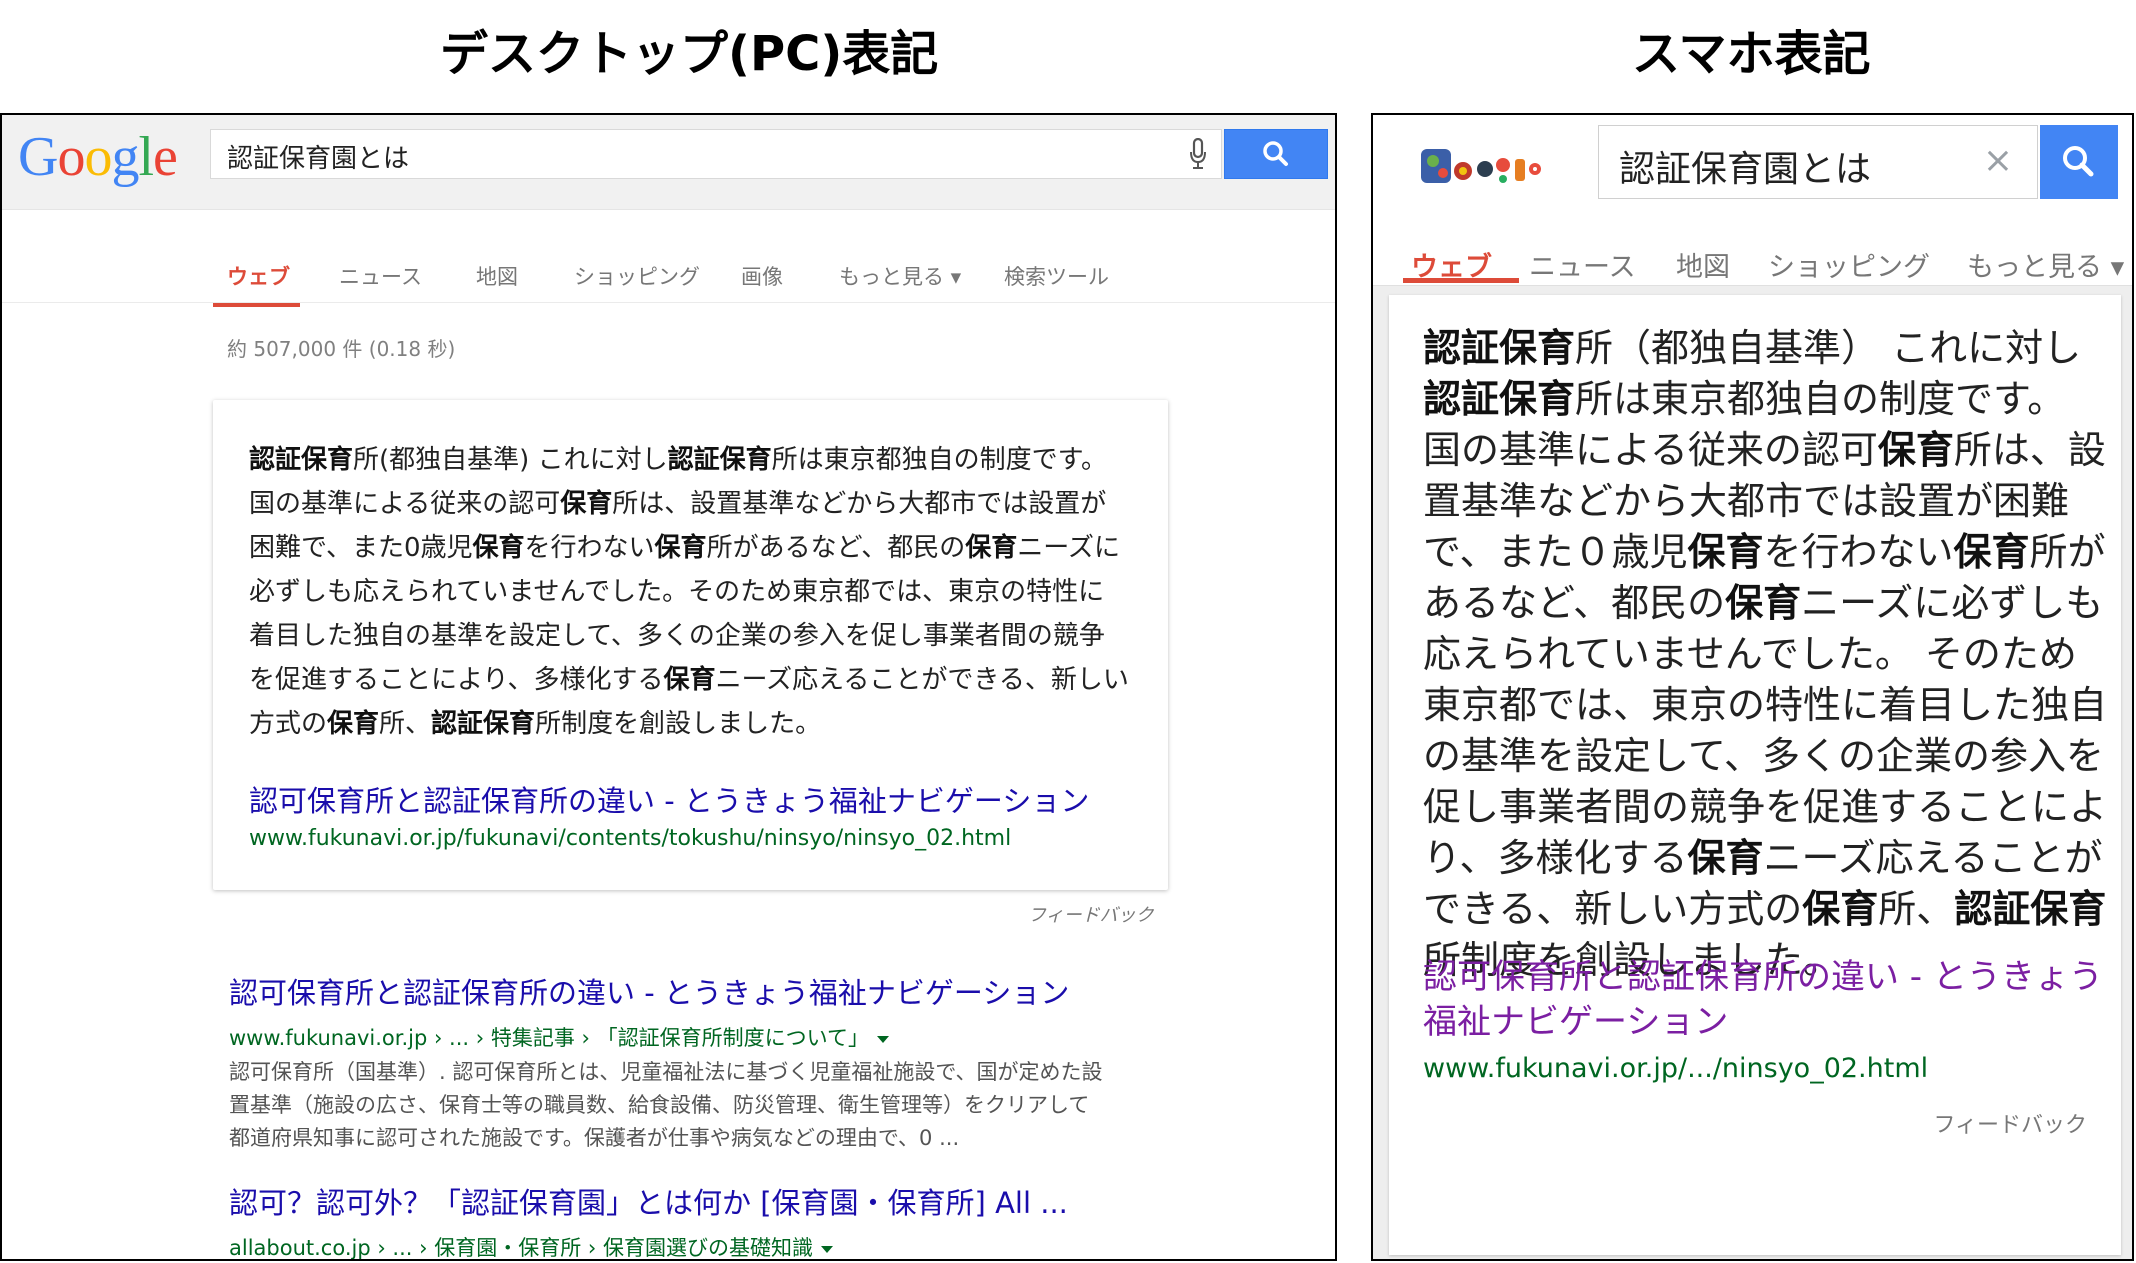 The width and height of the screenshot is (2136, 1263). Describe the element at coordinates (689, 54) in the screenshot. I see `desktop-heading: デスクトップ(PC)表記` at that location.